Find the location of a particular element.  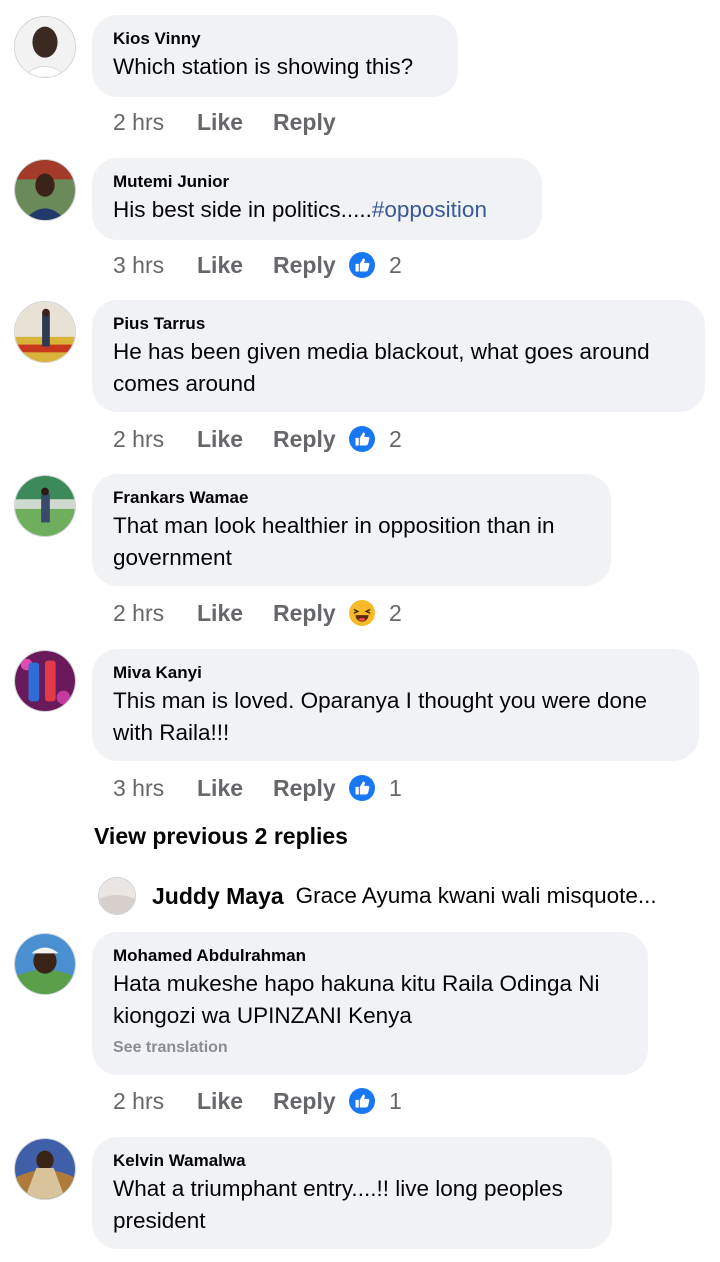

comment-author: Pius Tarrus is located at coordinates (399, 324).